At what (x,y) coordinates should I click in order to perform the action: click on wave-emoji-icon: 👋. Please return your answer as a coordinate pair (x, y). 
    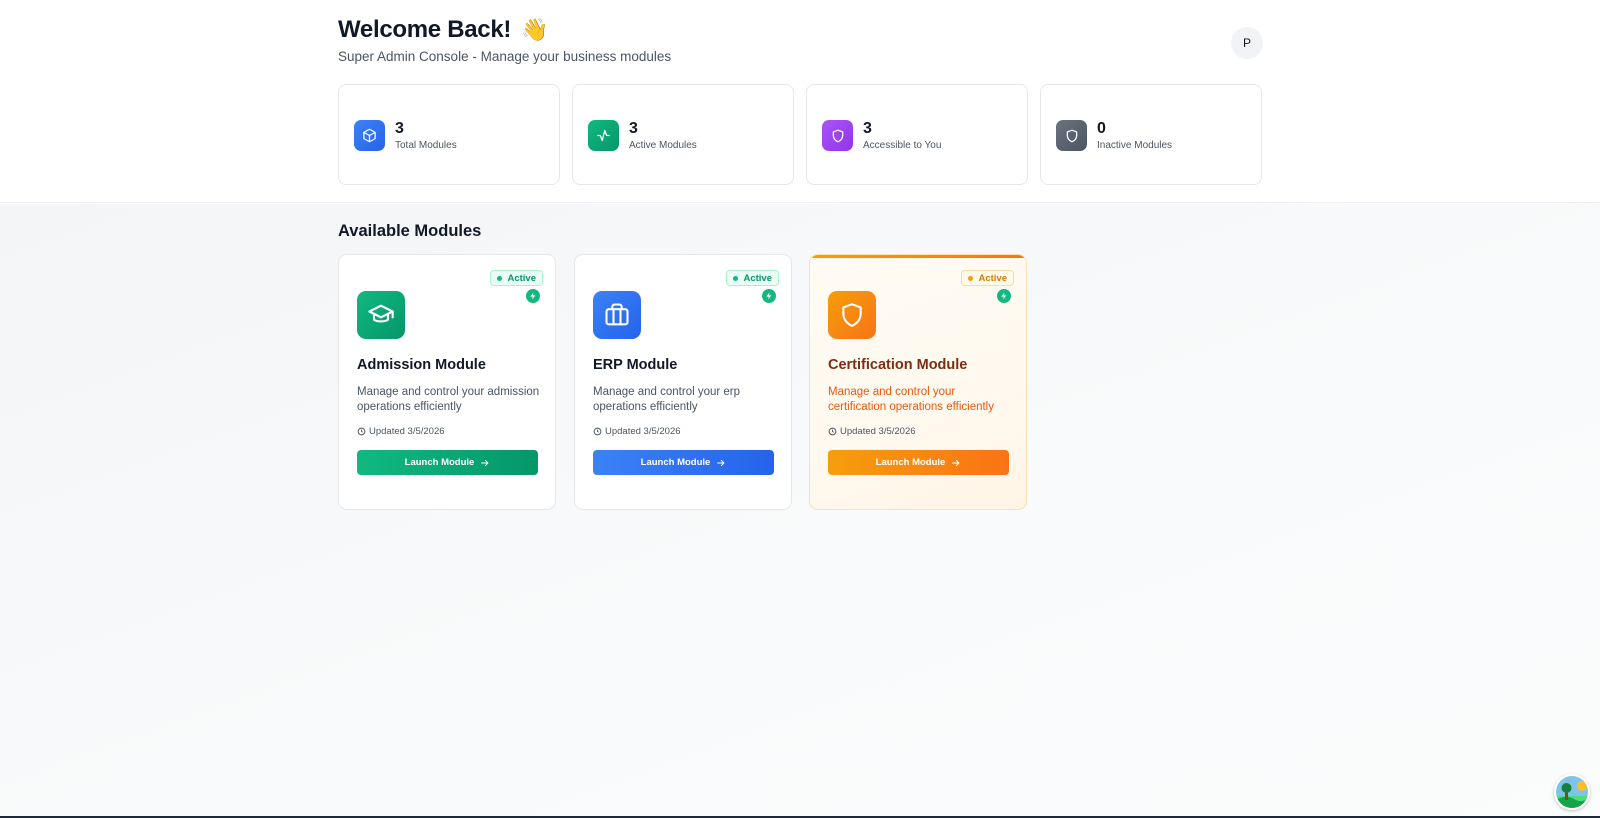
    Looking at the image, I should click on (535, 29).